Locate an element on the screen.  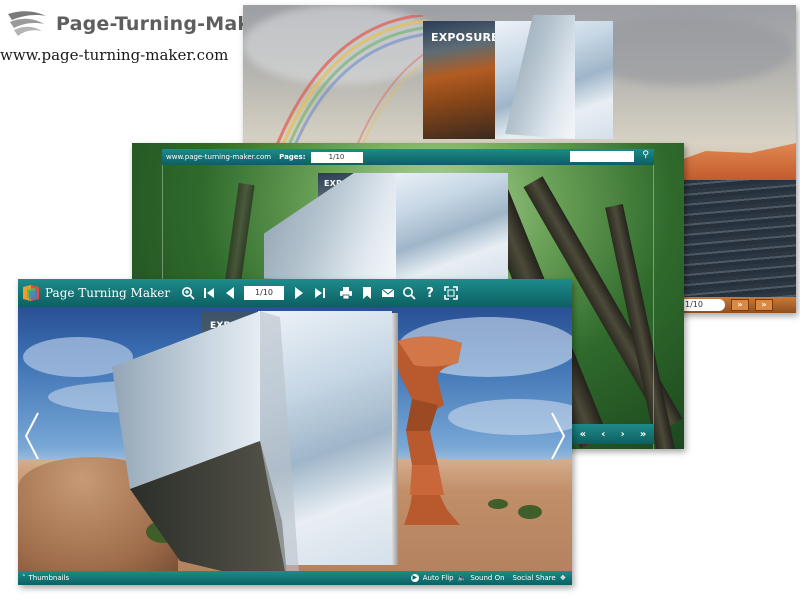
page-curl is located at coordinates (205, 448).